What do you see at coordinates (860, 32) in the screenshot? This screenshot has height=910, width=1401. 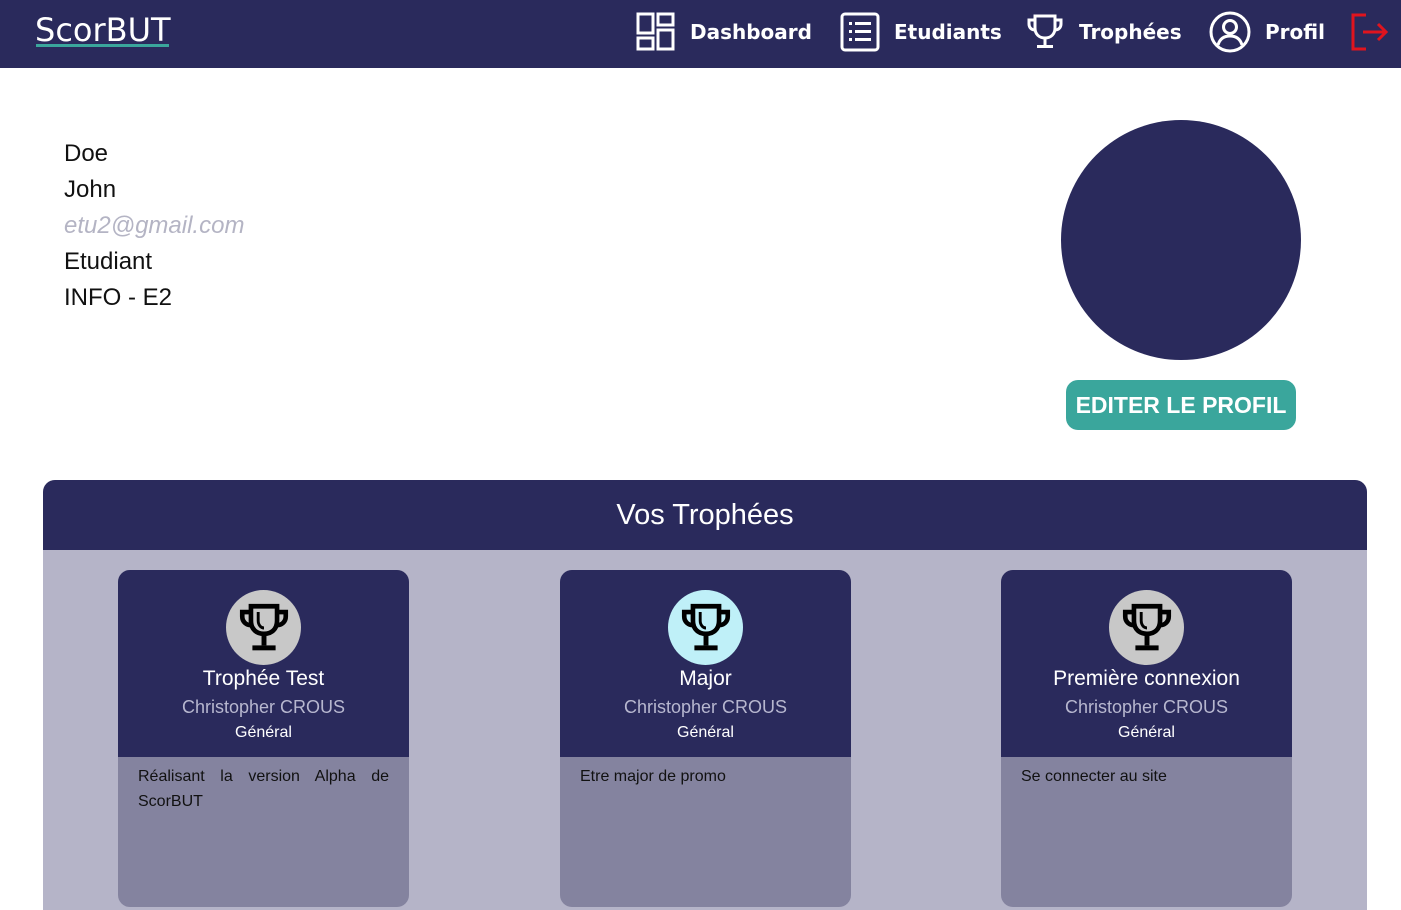 I see `list-icon` at bounding box center [860, 32].